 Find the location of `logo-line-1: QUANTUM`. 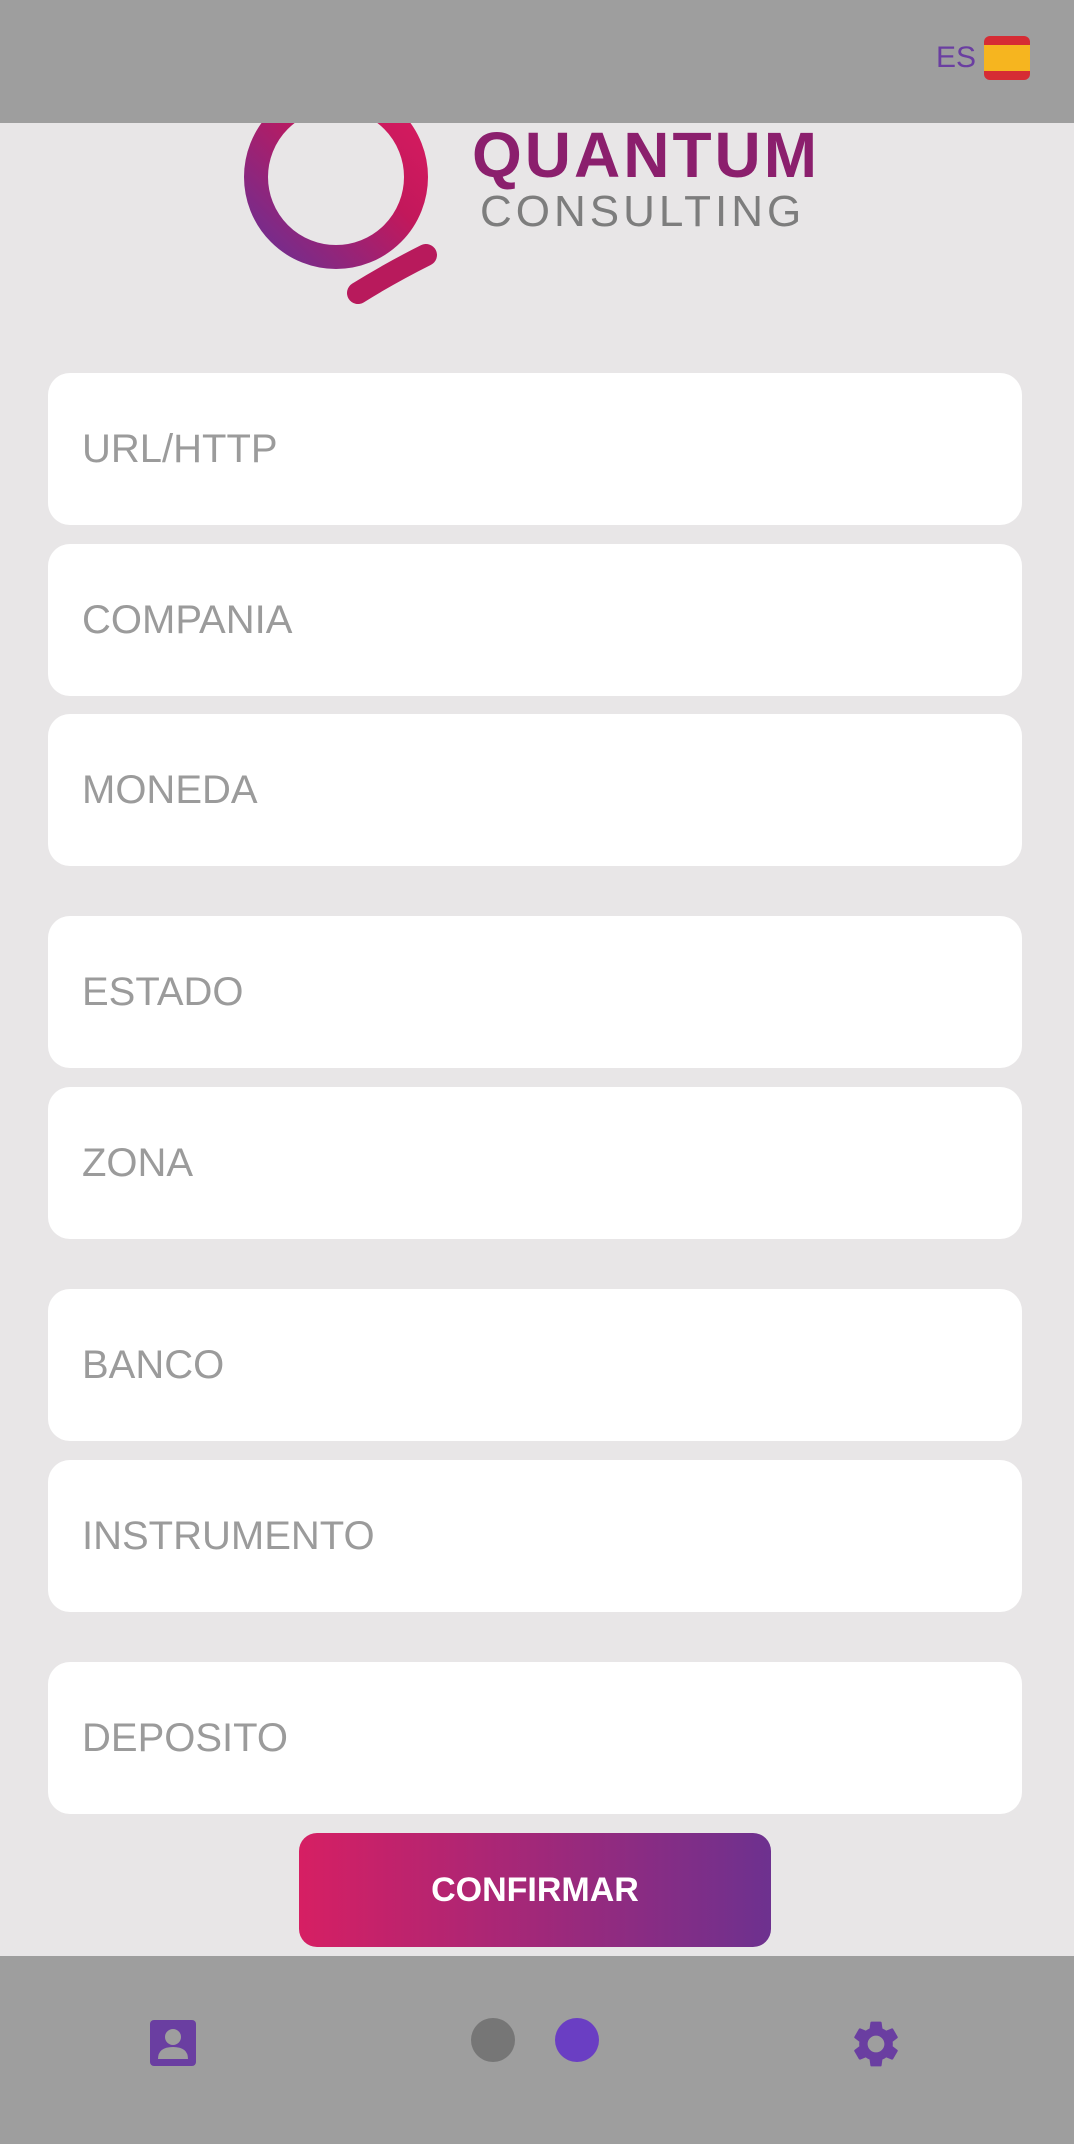

logo-line-1: QUANTUM is located at coordinates (646, 155).